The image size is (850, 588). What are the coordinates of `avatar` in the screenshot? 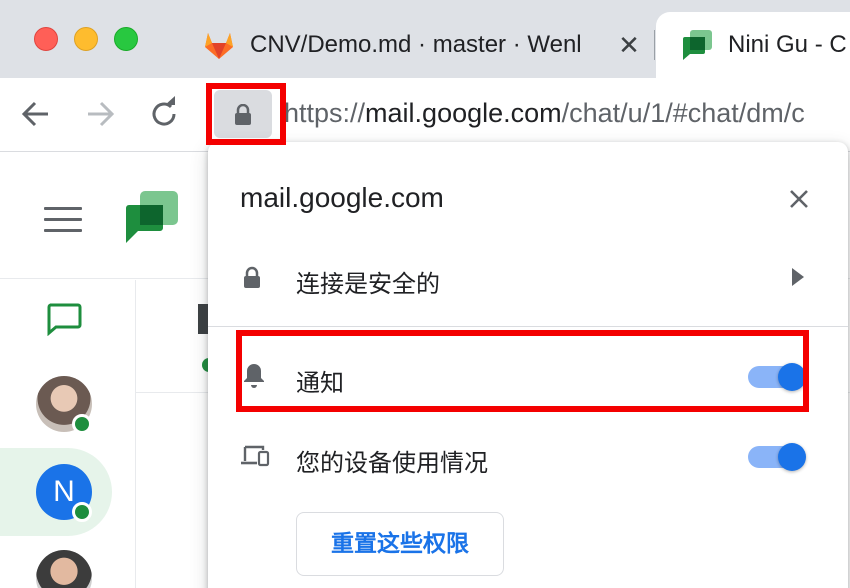 It's located at (64, 569).